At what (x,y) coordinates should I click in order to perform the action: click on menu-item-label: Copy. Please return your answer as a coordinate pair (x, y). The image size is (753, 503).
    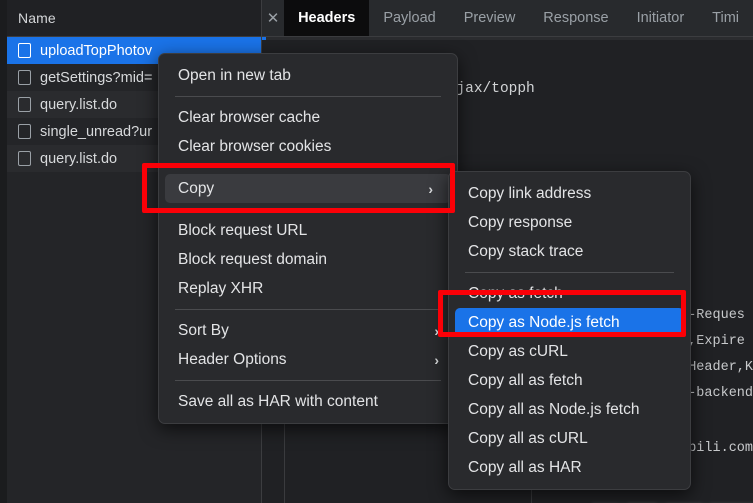
    Looking at the image, I should click on (196, 188).